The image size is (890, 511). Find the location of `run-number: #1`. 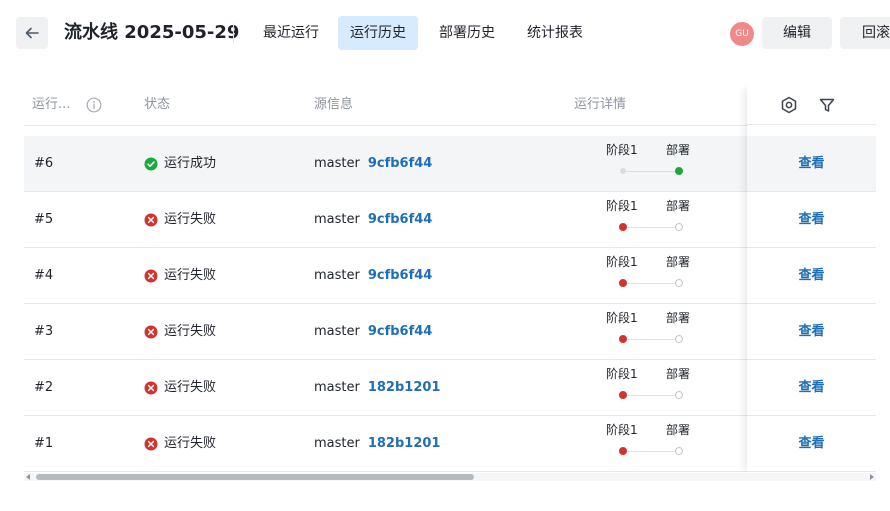

run-number: #1 is located at coordinates (44, 443).